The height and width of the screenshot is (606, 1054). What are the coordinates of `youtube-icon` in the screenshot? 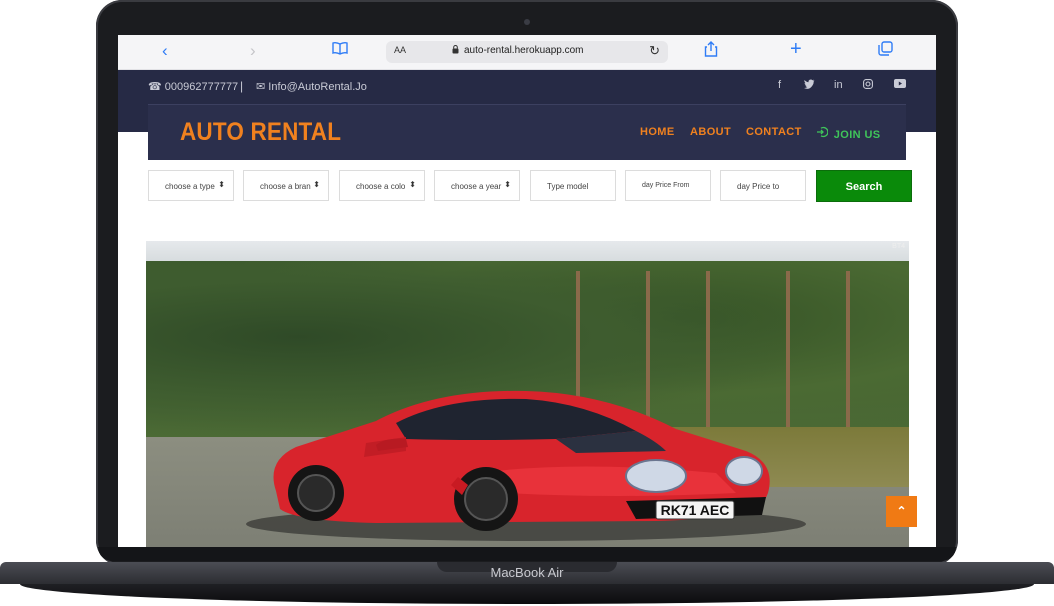 It's located at (900, 85).